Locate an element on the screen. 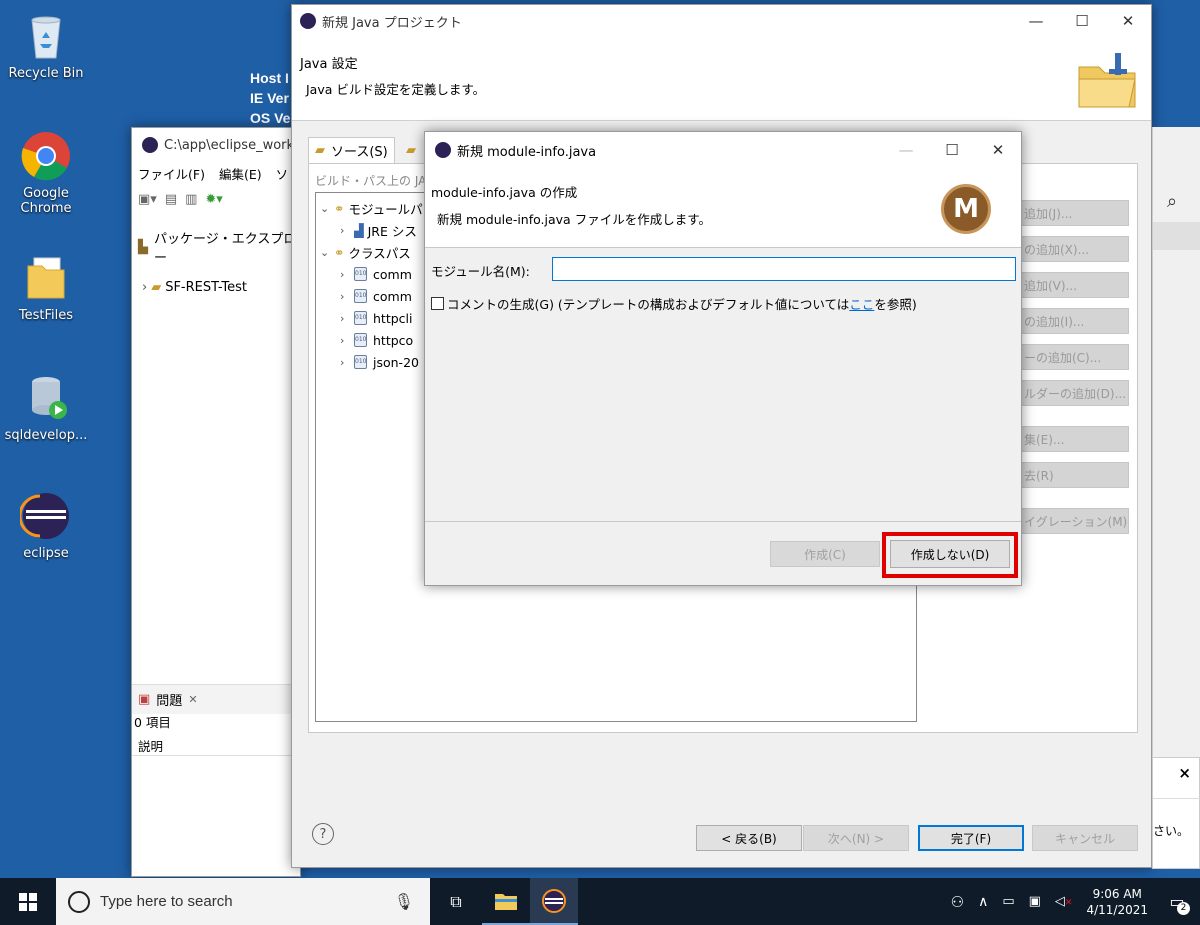  tree-item-classpath: ⌄ ⚭ クラスパス is located at coordinates (365, 252).